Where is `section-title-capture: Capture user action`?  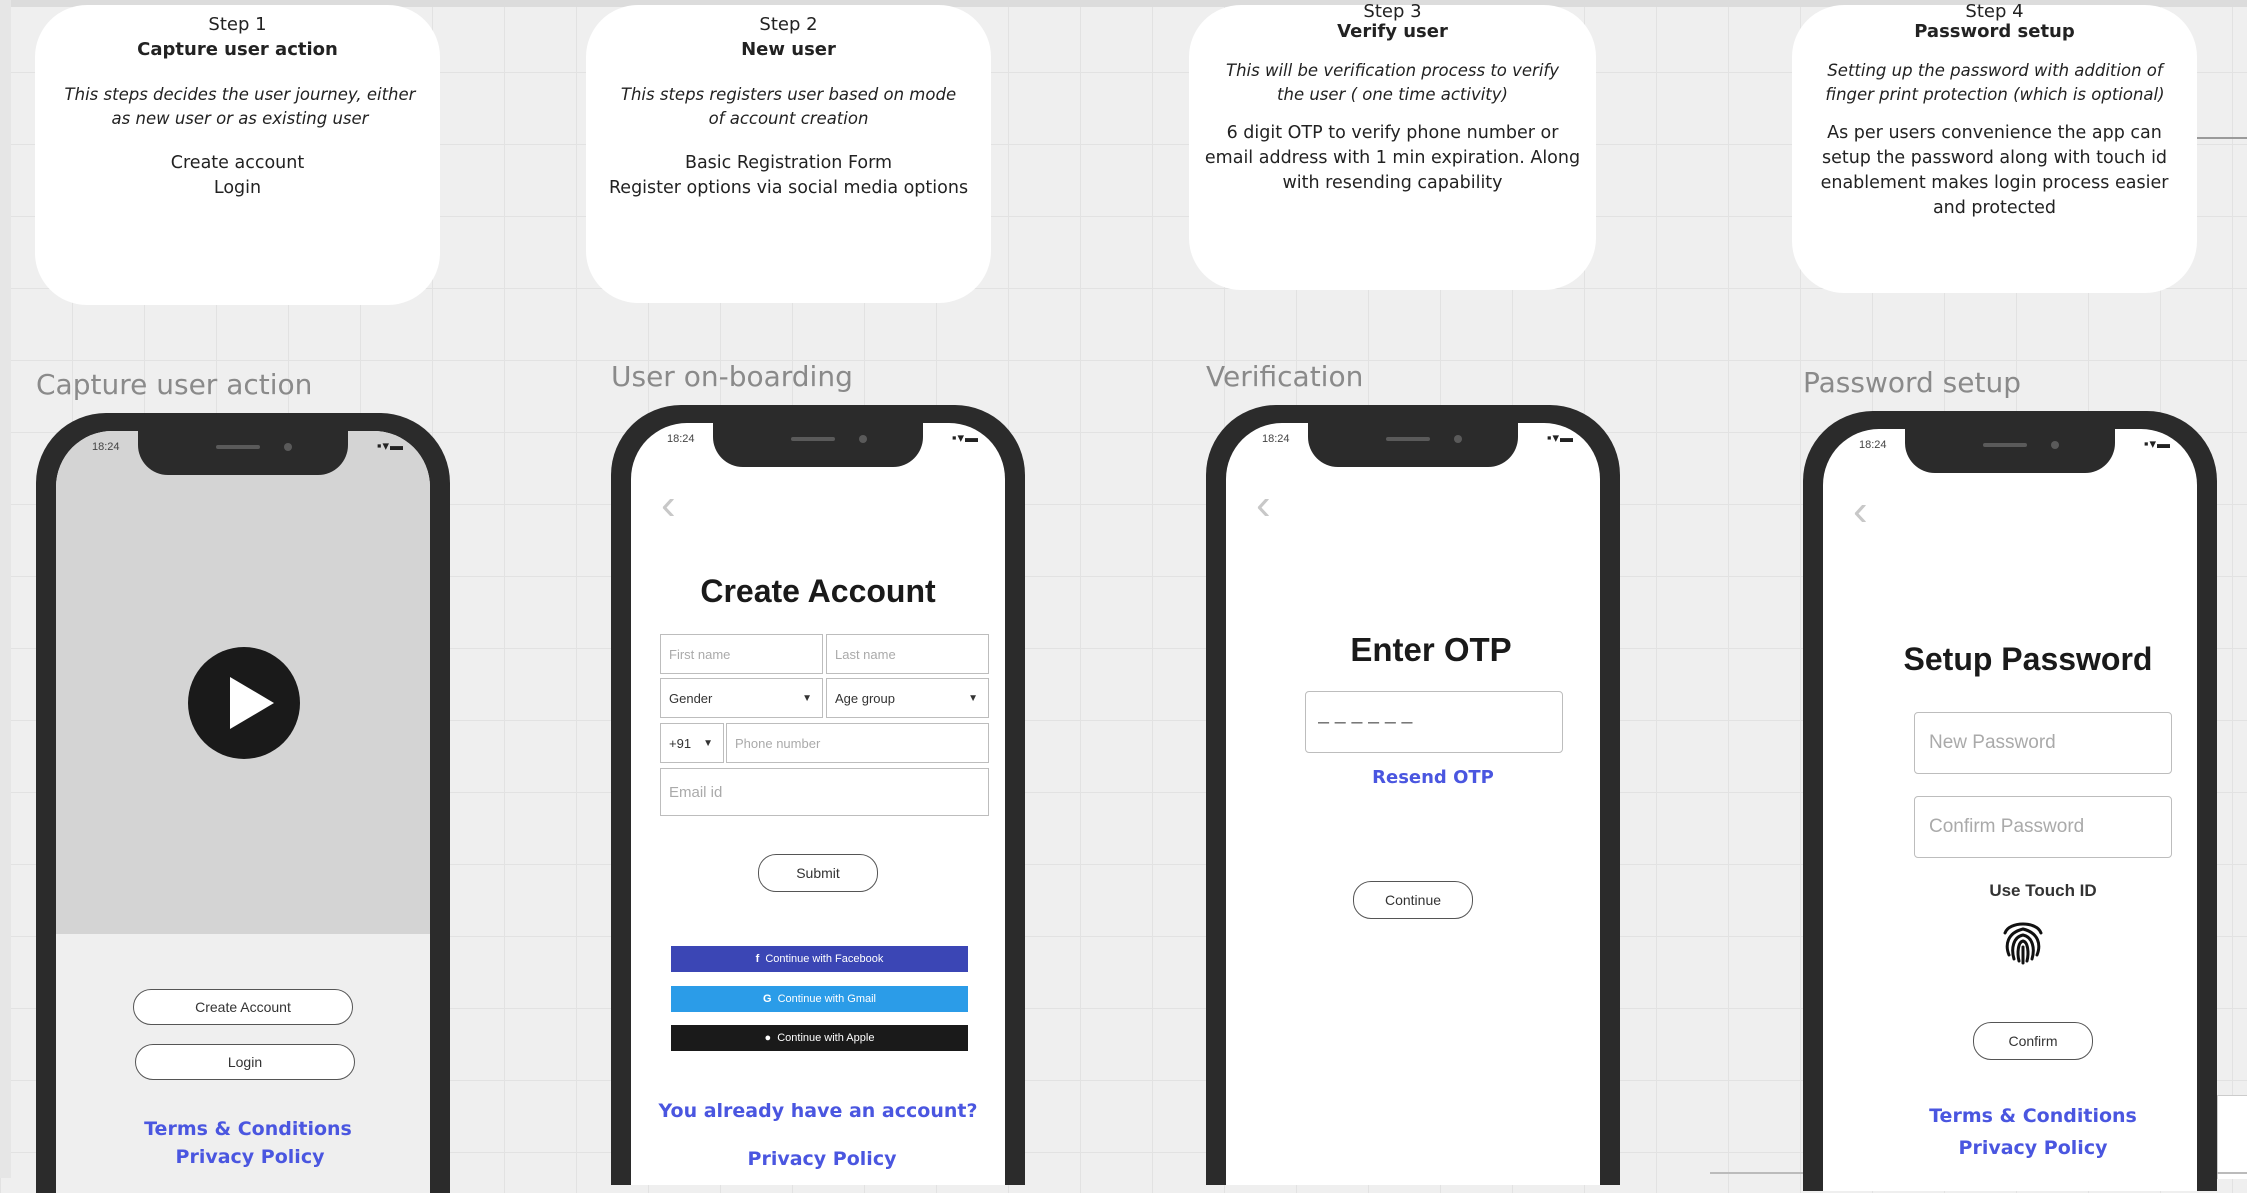 section-title-capture: Capture user action is located at coordinates (174, 384).